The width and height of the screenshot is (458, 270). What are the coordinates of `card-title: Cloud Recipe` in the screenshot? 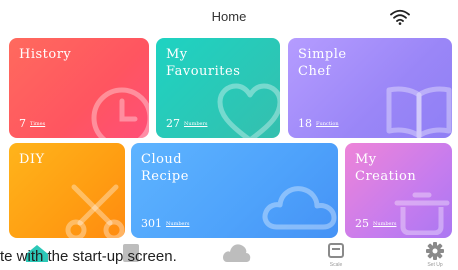 It's located at (165, 168).